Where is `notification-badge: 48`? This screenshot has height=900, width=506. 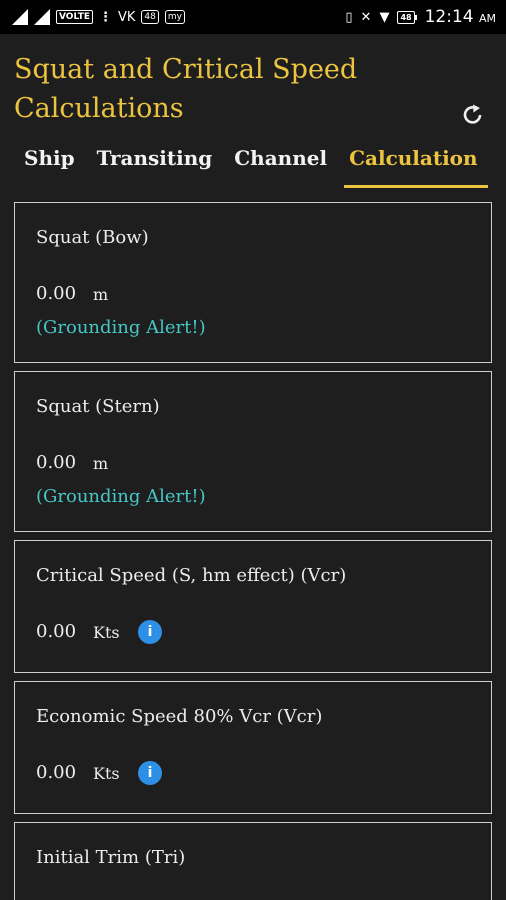 notification-badge: 48 is located at coordinates (150, 17).